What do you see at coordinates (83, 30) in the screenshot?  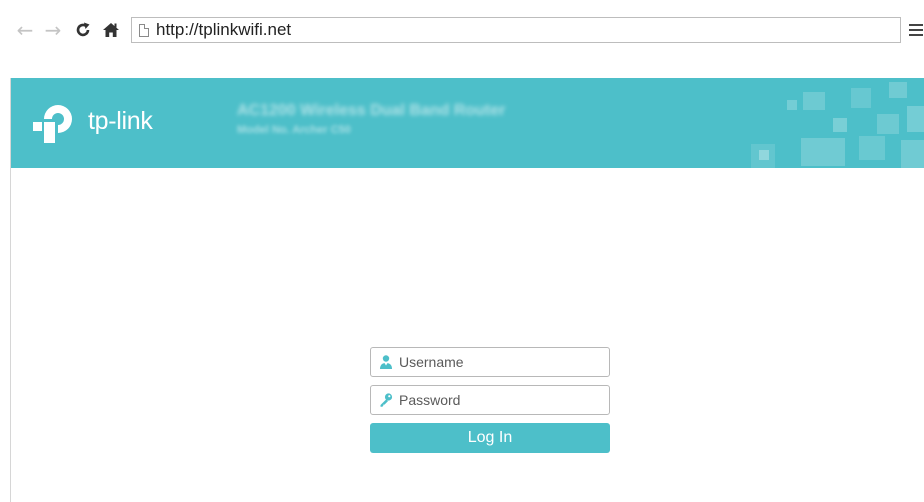 I see `reload-icon` at bounding box center [83, 30].